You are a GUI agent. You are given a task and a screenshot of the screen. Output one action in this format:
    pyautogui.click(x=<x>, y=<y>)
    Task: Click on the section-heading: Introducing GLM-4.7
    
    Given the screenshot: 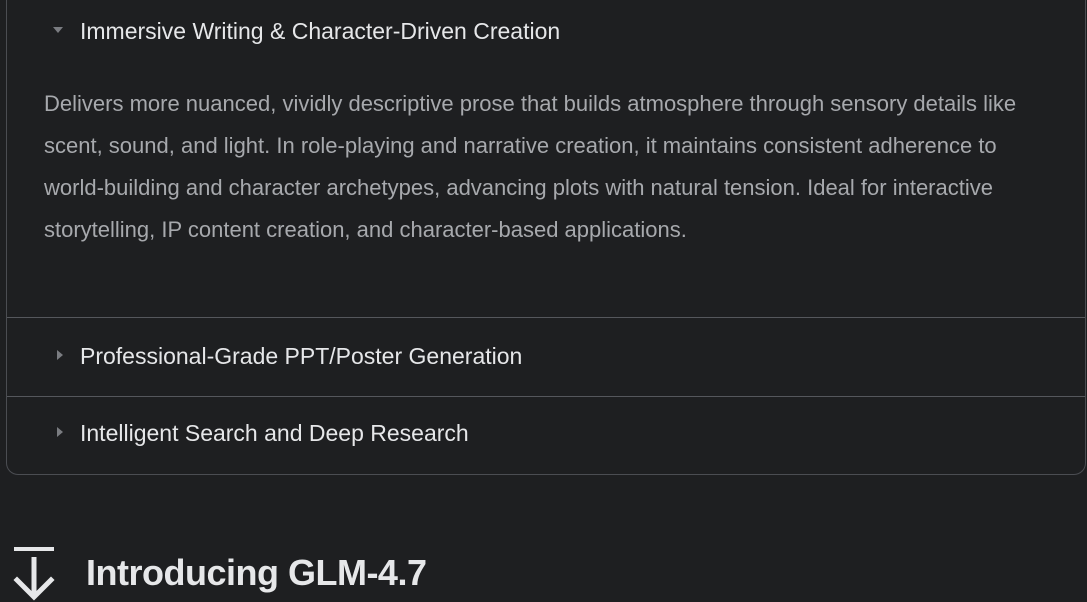 What is the action you would take?
    pyautogui.click(x=312, y=573)
    